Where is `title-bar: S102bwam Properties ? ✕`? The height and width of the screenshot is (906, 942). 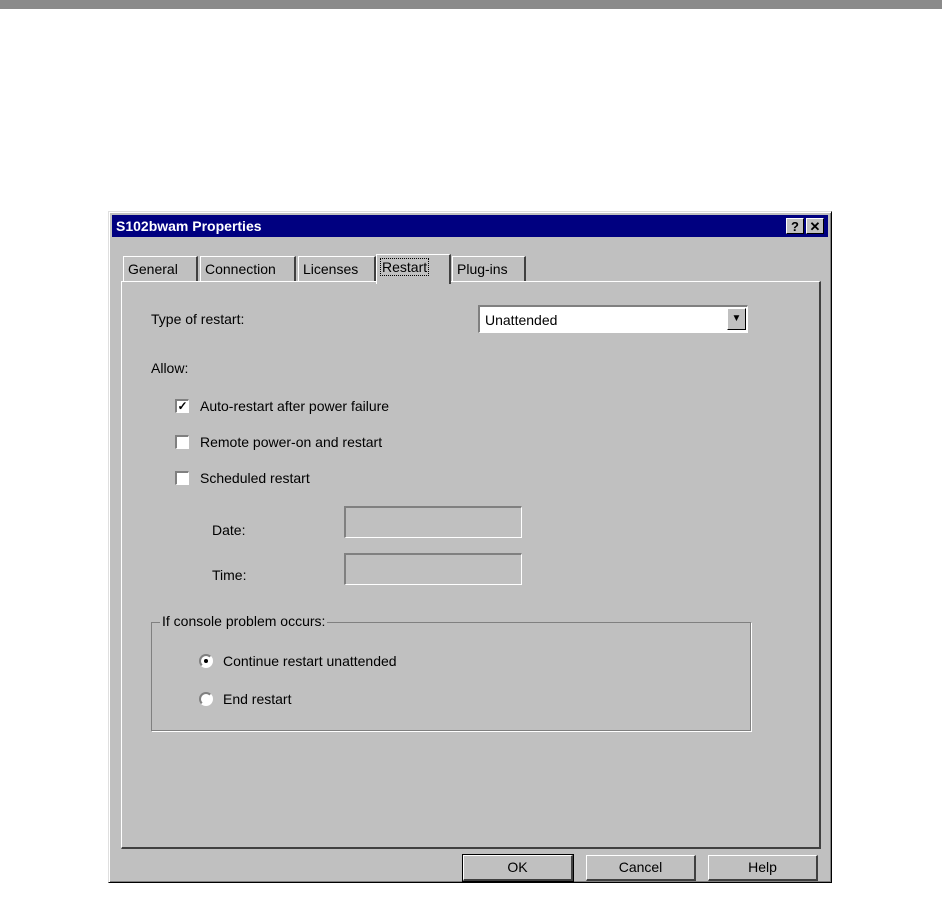 title-bar: S102bwam Properties ? ✕ is located at coordinates (470, 226).